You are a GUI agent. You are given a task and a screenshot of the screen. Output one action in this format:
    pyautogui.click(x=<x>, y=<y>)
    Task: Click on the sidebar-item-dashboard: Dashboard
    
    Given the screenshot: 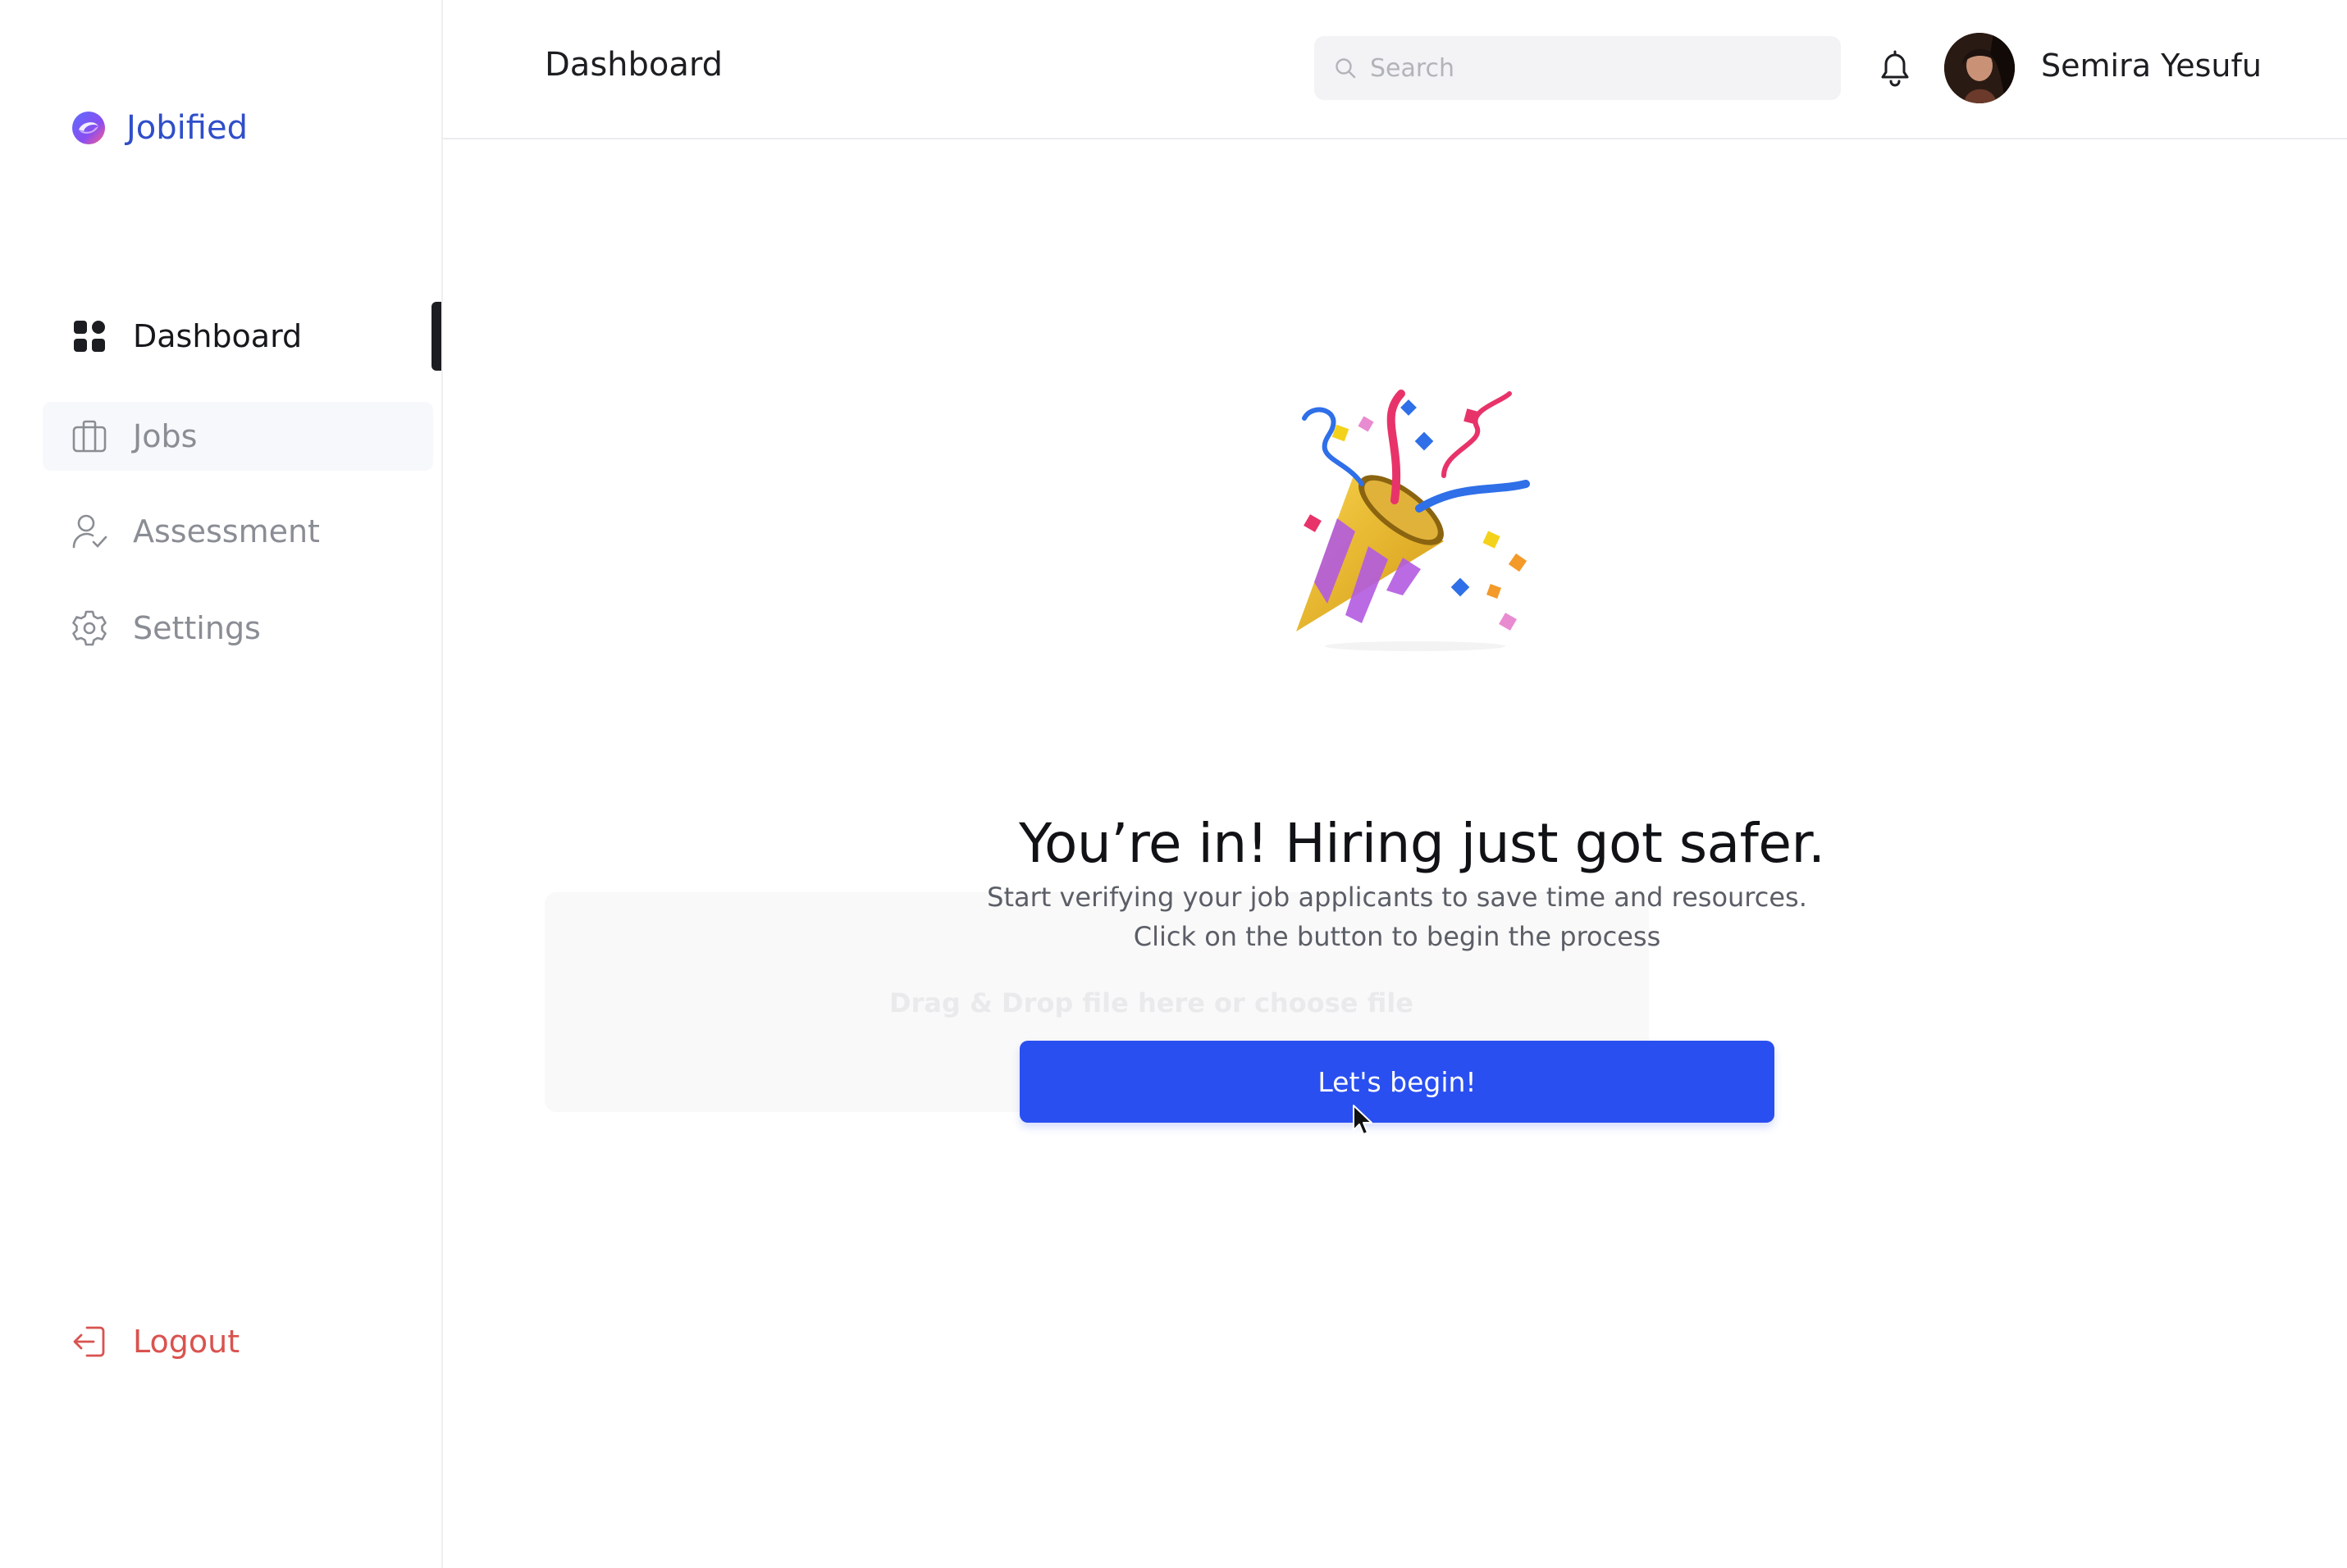 What is the action you would take?
    pyautogui.click(x=238, y=336)
    